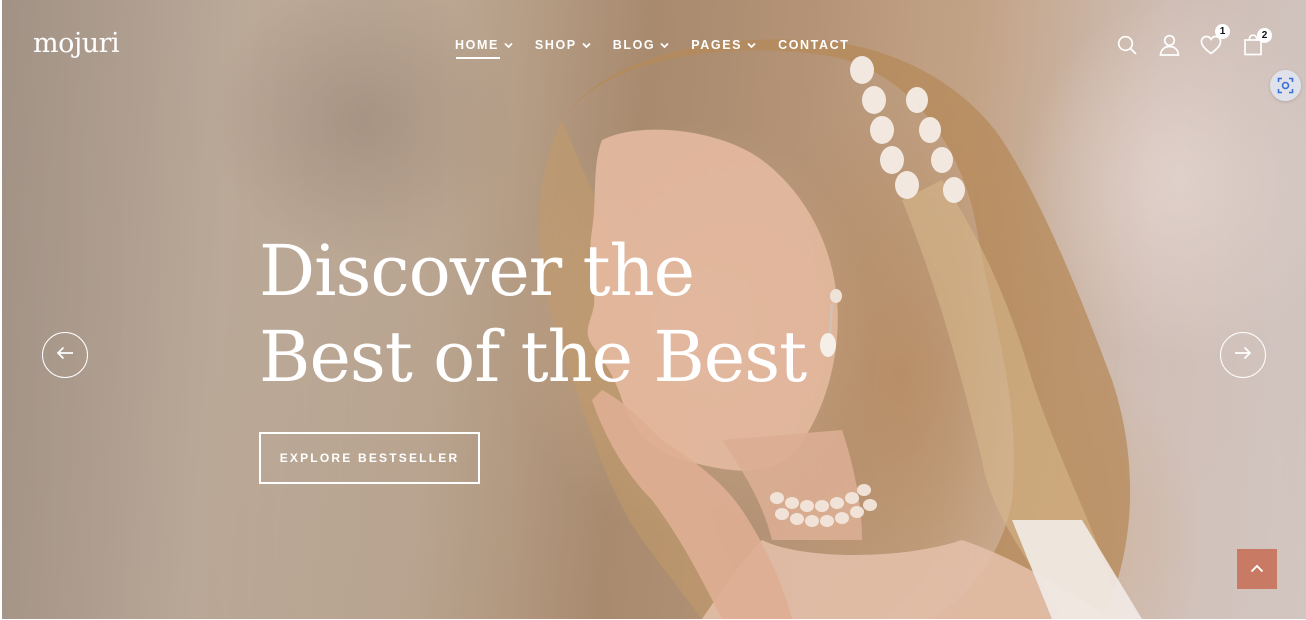  I want to click on screenshot-scan-icon, so click(1285, 85).